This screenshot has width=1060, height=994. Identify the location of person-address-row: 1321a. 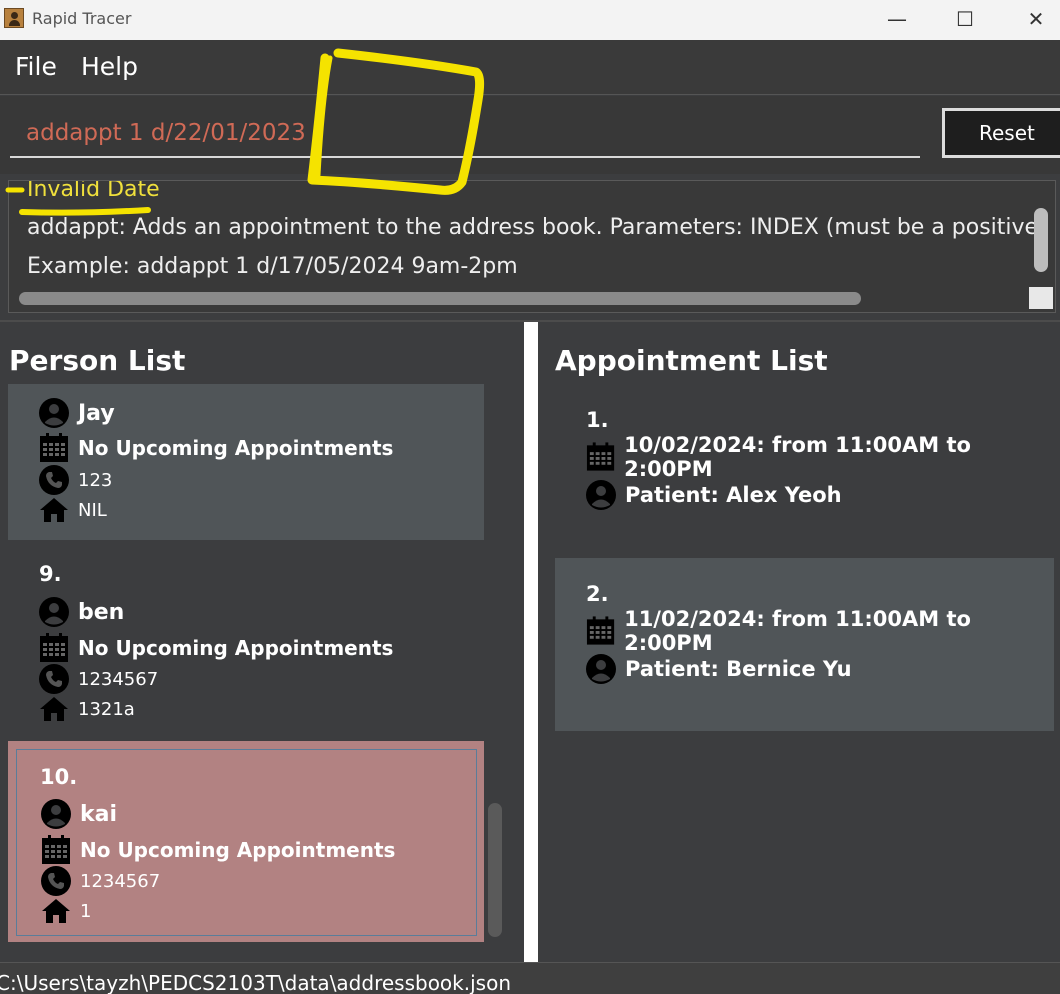
(86, 709).